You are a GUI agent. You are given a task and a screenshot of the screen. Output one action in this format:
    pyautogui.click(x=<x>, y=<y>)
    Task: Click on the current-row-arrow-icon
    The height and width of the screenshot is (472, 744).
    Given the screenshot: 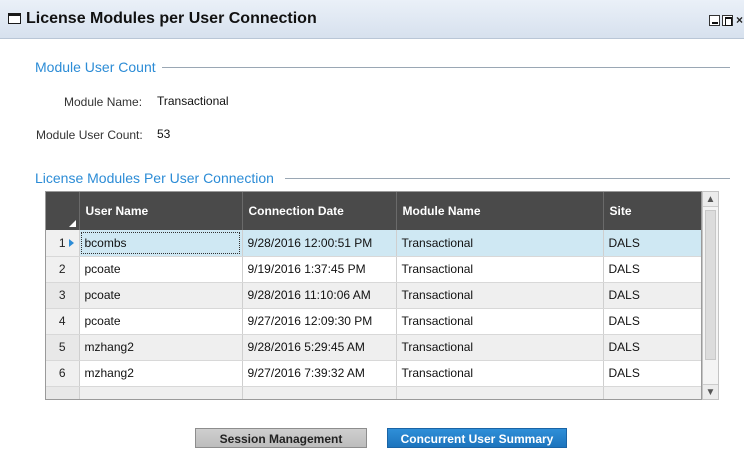 What is the action you would take?
    pyautogui.click(x=71, y=243)
    